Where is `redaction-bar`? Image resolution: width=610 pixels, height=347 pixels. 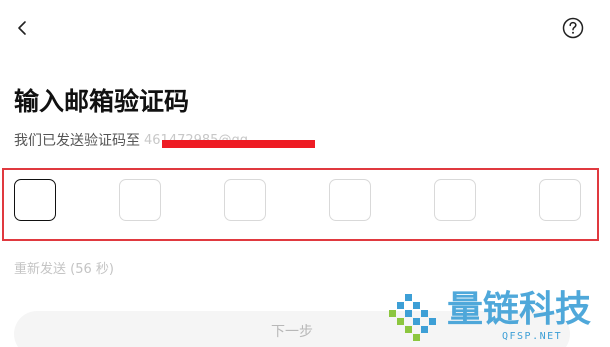 redaction-bar is located at coordinates (238, 144).